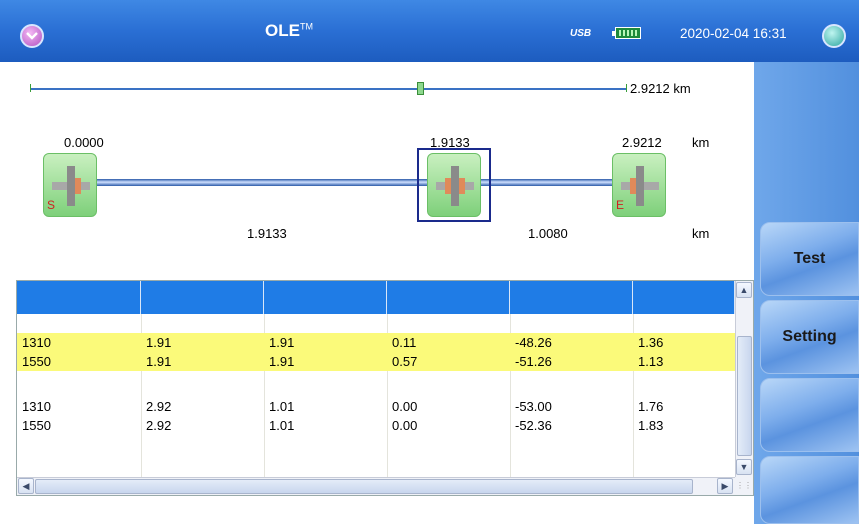 Image resolution: width=859 pixels, height=524 pixels. I want to click on usb-icon: USB, so click(580, 33).